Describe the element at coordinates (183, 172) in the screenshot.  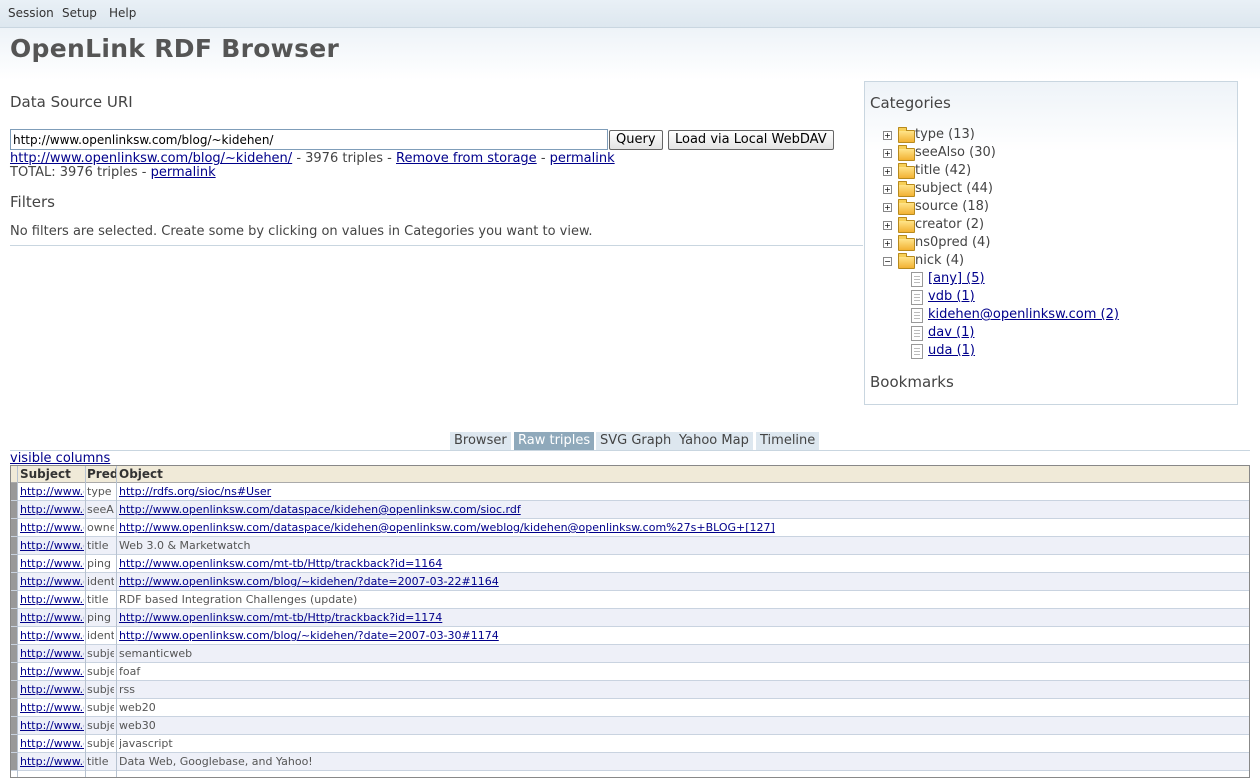
I see `total-permalink-link: permalink` at that location.